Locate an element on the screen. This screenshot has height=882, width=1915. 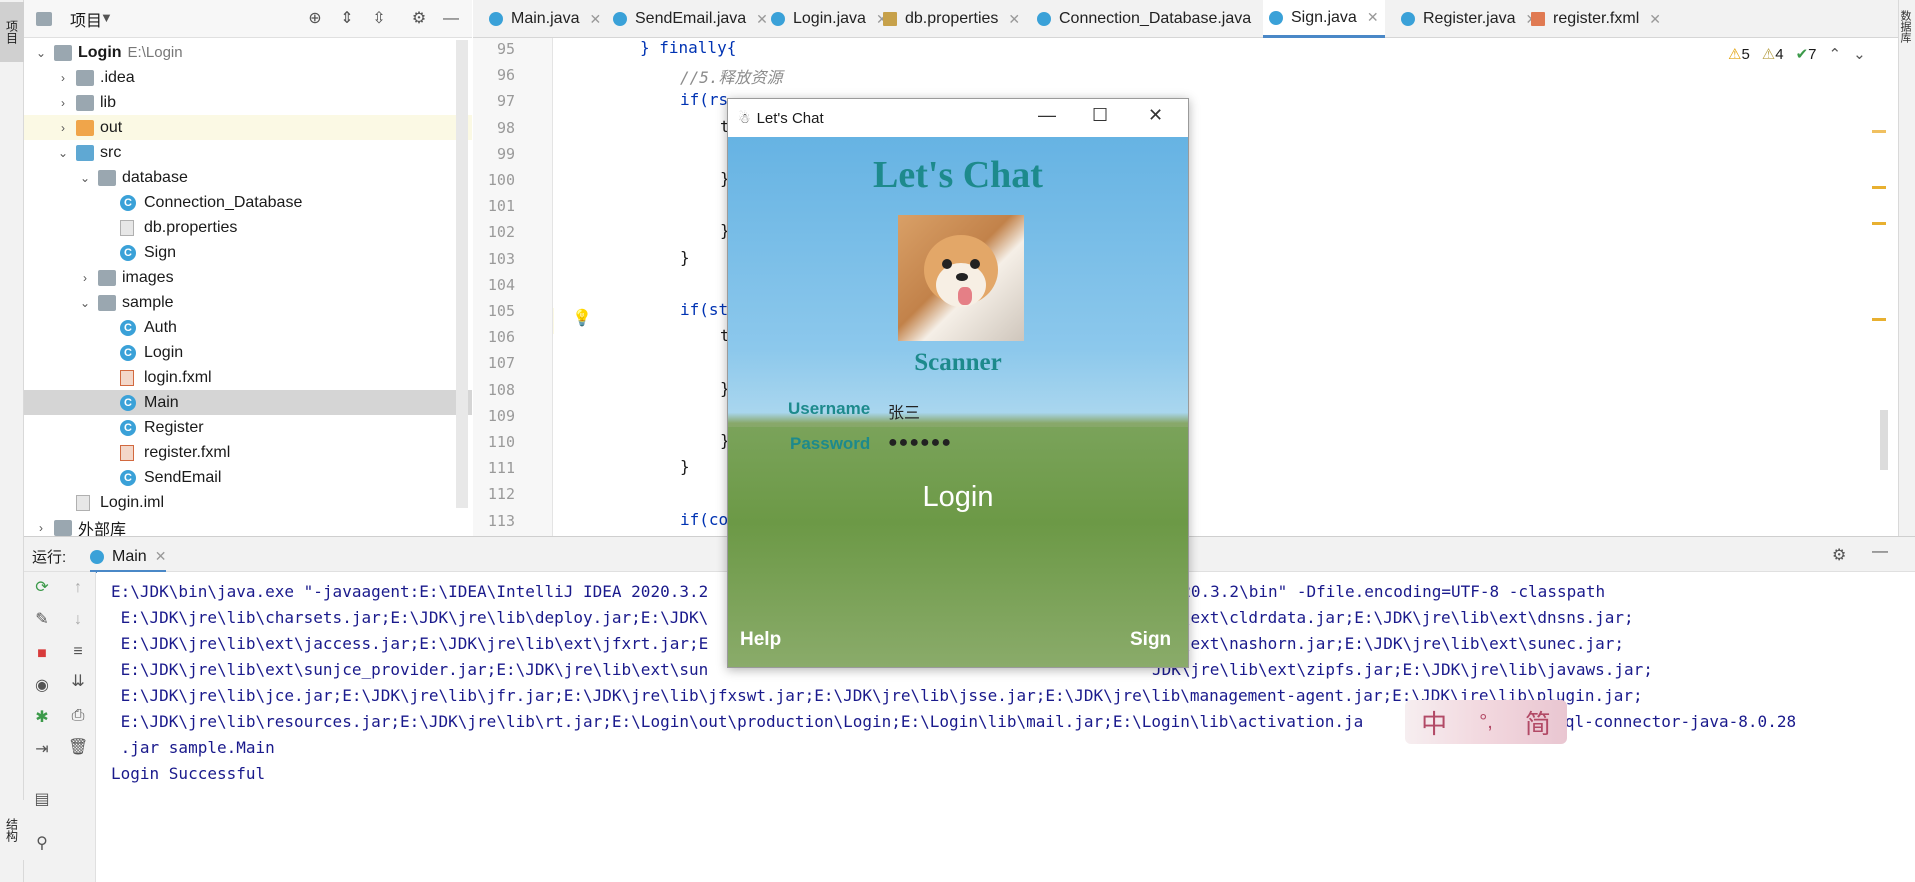
structure-tool-tab: 结构 is located at coordinates (12, 830).